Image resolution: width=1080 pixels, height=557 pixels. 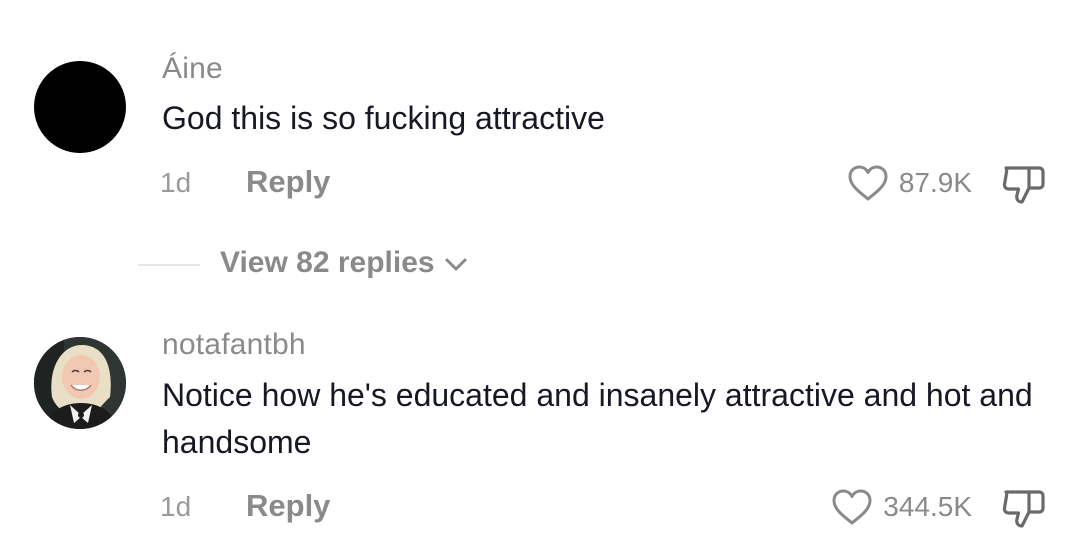 I want to click on view-replies-button: View 82 replies, so click(x=344, y=263).